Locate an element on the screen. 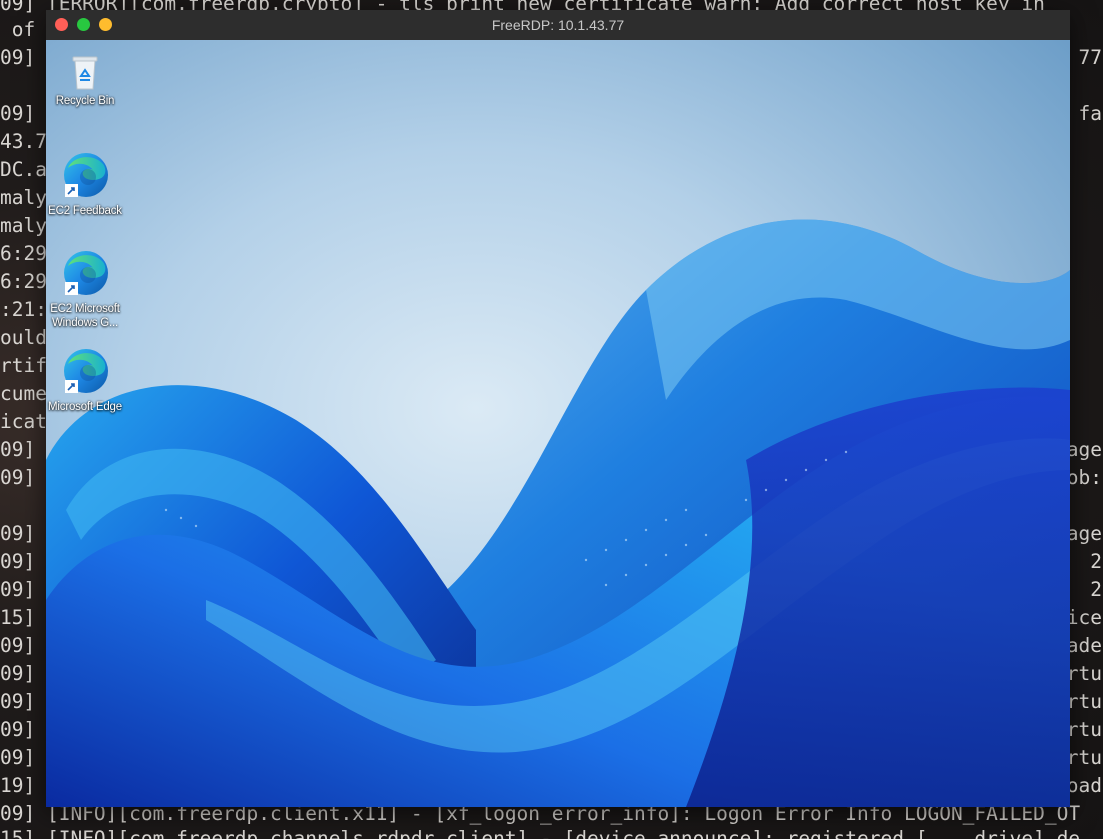 Image resolution: width=1103 pixels, height=839 pixels. close-button is located at coordinates (61, 24).